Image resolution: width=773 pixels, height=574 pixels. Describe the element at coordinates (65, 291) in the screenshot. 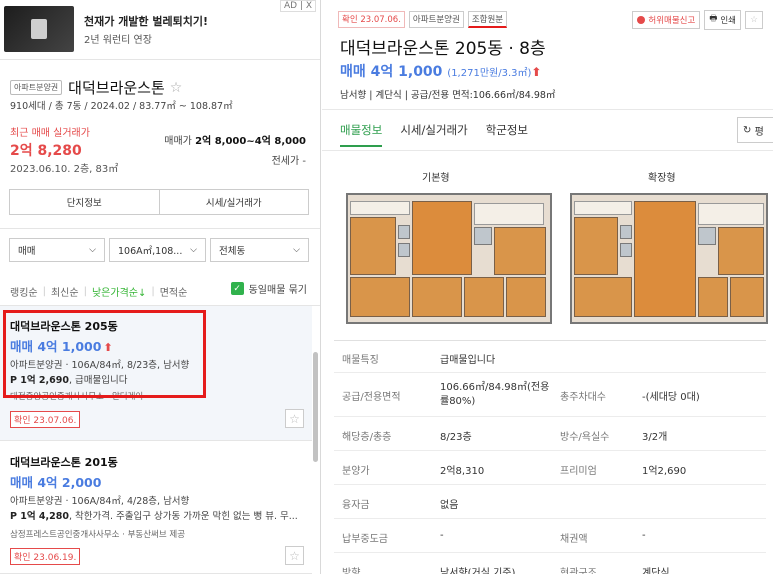

I see `sort-latest: 최신순` at that location.